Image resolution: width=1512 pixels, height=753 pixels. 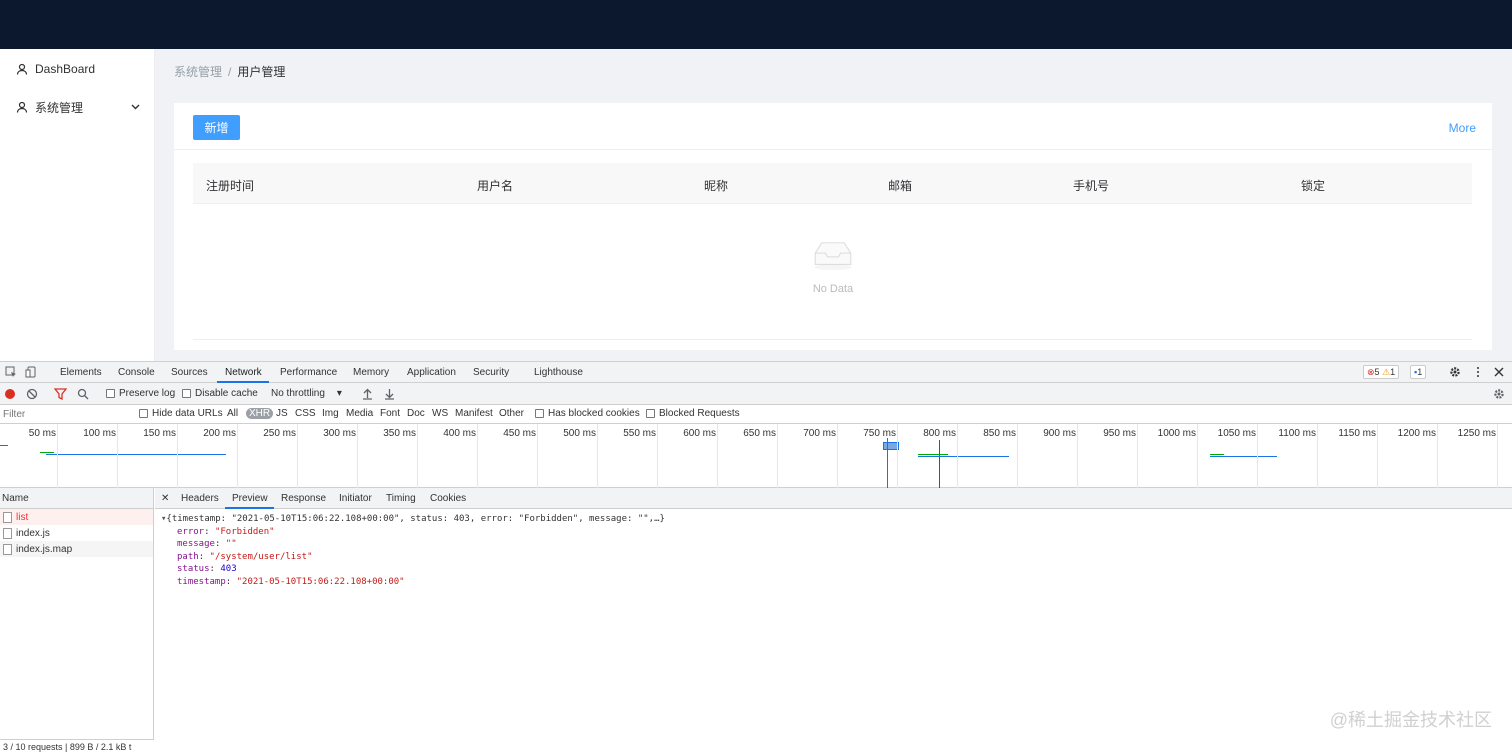 I want to click on timeline-tick-label: 950 ms, so click(x=1119, y=433).